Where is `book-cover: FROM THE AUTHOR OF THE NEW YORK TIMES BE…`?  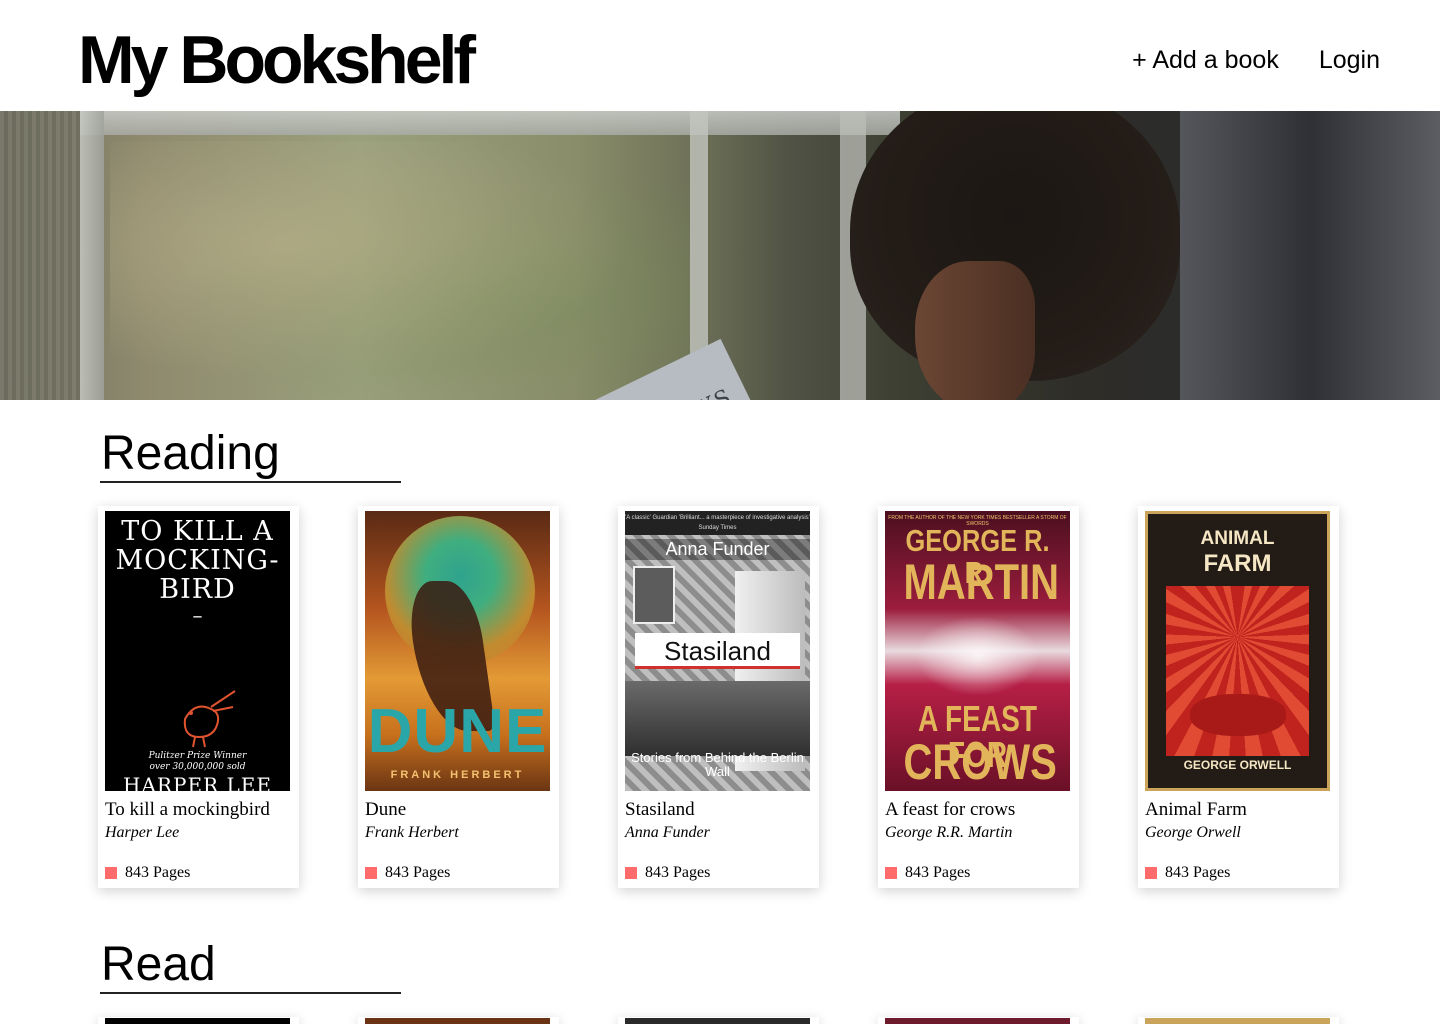
book-cover: FROM THE AUTHOR OF THE NEW YORK TIMES BE… is located at coordinates (977, 651).